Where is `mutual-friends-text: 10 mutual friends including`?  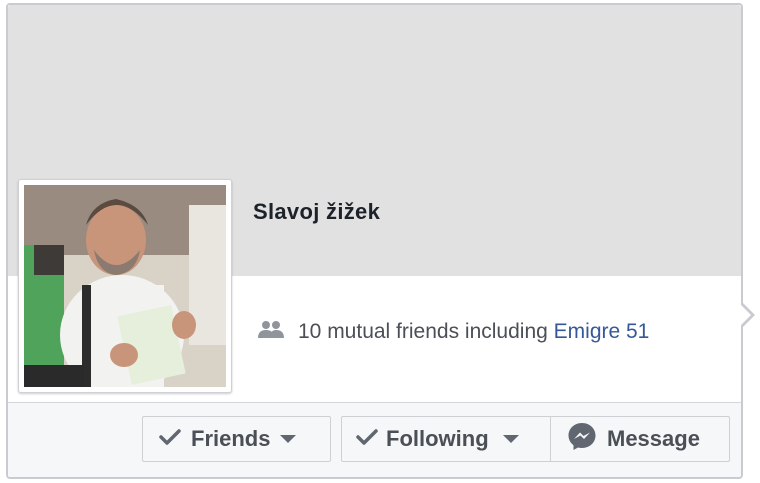 mutual-friends-text: 10 mutual friends including is located at coordinates (426, 331).